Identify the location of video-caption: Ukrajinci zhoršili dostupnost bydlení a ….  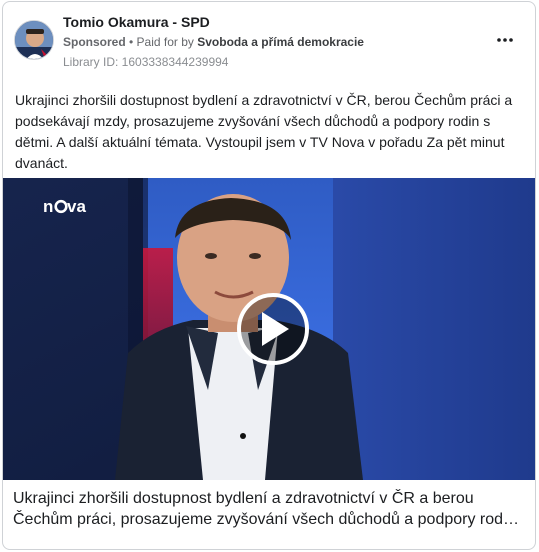
(270, 509).